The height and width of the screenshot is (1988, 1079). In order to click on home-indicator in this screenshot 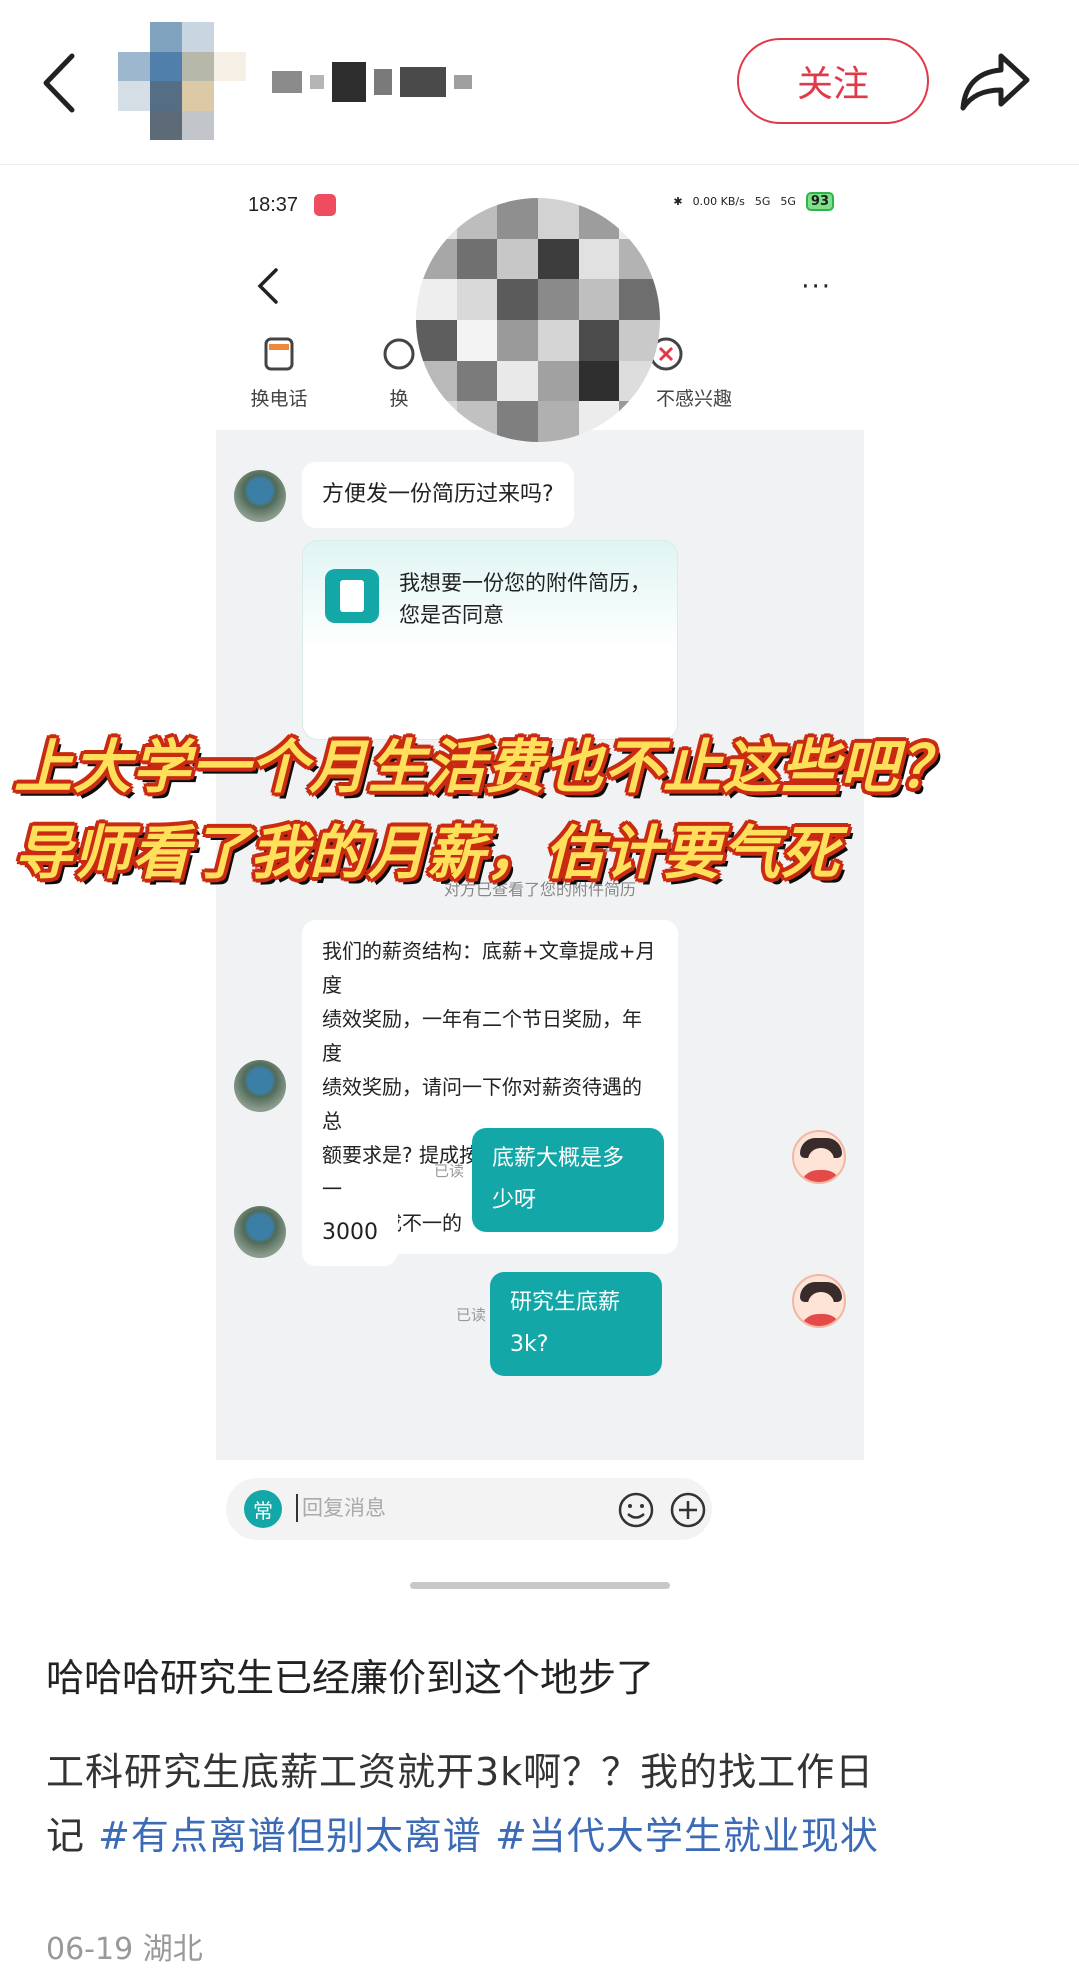, I will do `click(540, 1585)`.